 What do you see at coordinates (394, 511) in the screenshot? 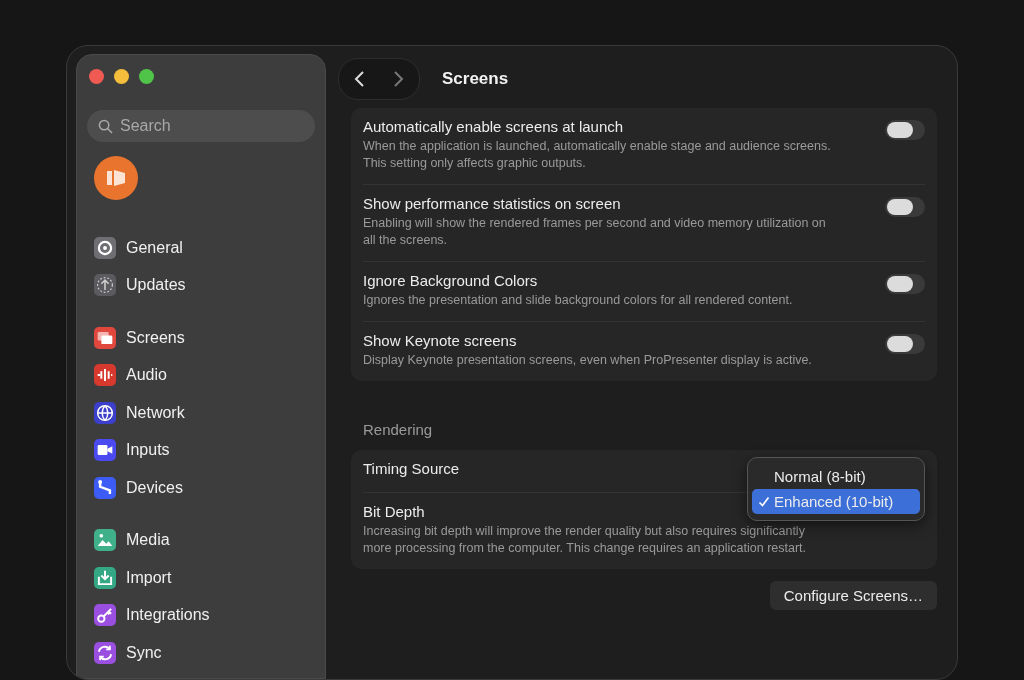
I see `setting-title: Bit Depth` at bounding box center [394, 511].